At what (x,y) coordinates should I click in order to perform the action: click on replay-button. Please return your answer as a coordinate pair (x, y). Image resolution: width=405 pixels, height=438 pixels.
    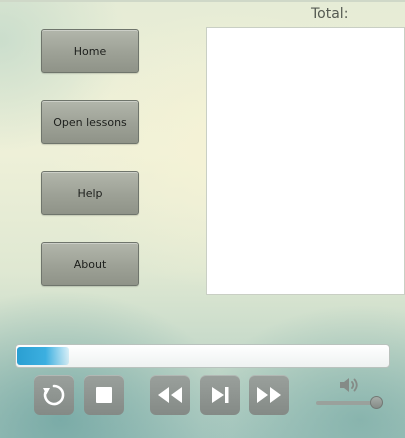
    Looking at the image, I should click on (54, 395).